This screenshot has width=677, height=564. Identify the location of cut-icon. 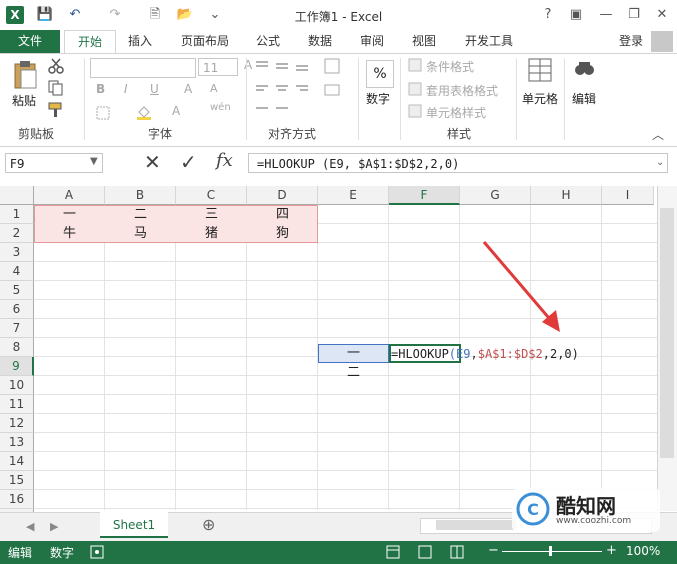
(56, 67).